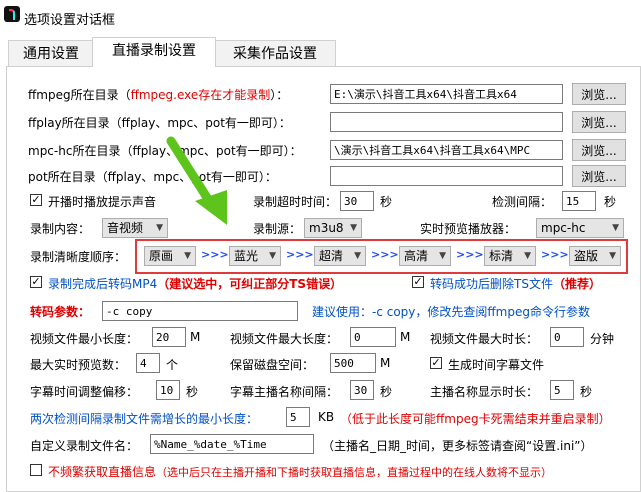  Describe the element at coordinates (586, 392) in the screenshot. I see `anchor-show-unit: 秒` at that location.